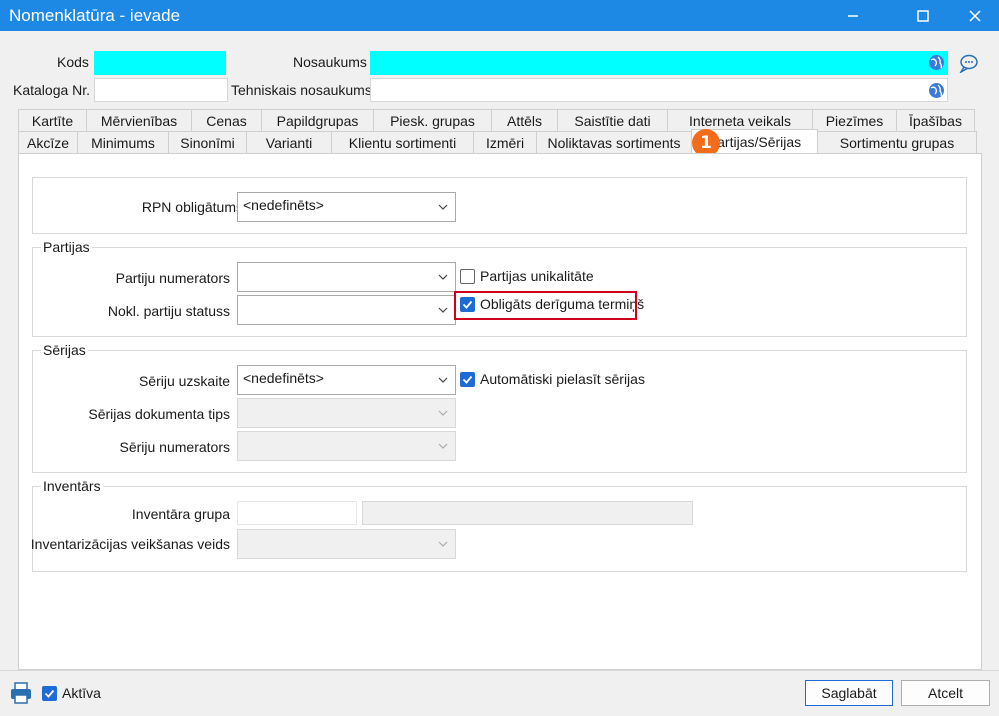 The width and height of the screenshot is (999, 716). Describe the element at coordinates (346, 380) in the screenshot. I see `seriju-uzskaite-select: <nedefinēts>` at that location.